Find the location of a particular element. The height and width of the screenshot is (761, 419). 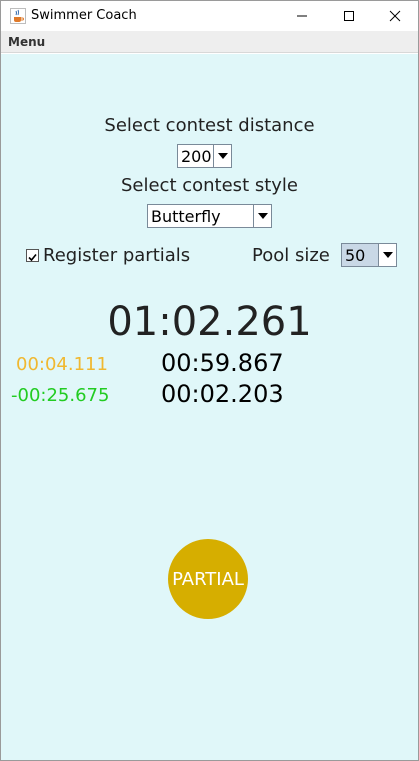

menu-bar: Menu is located at coordinates (209, 42).